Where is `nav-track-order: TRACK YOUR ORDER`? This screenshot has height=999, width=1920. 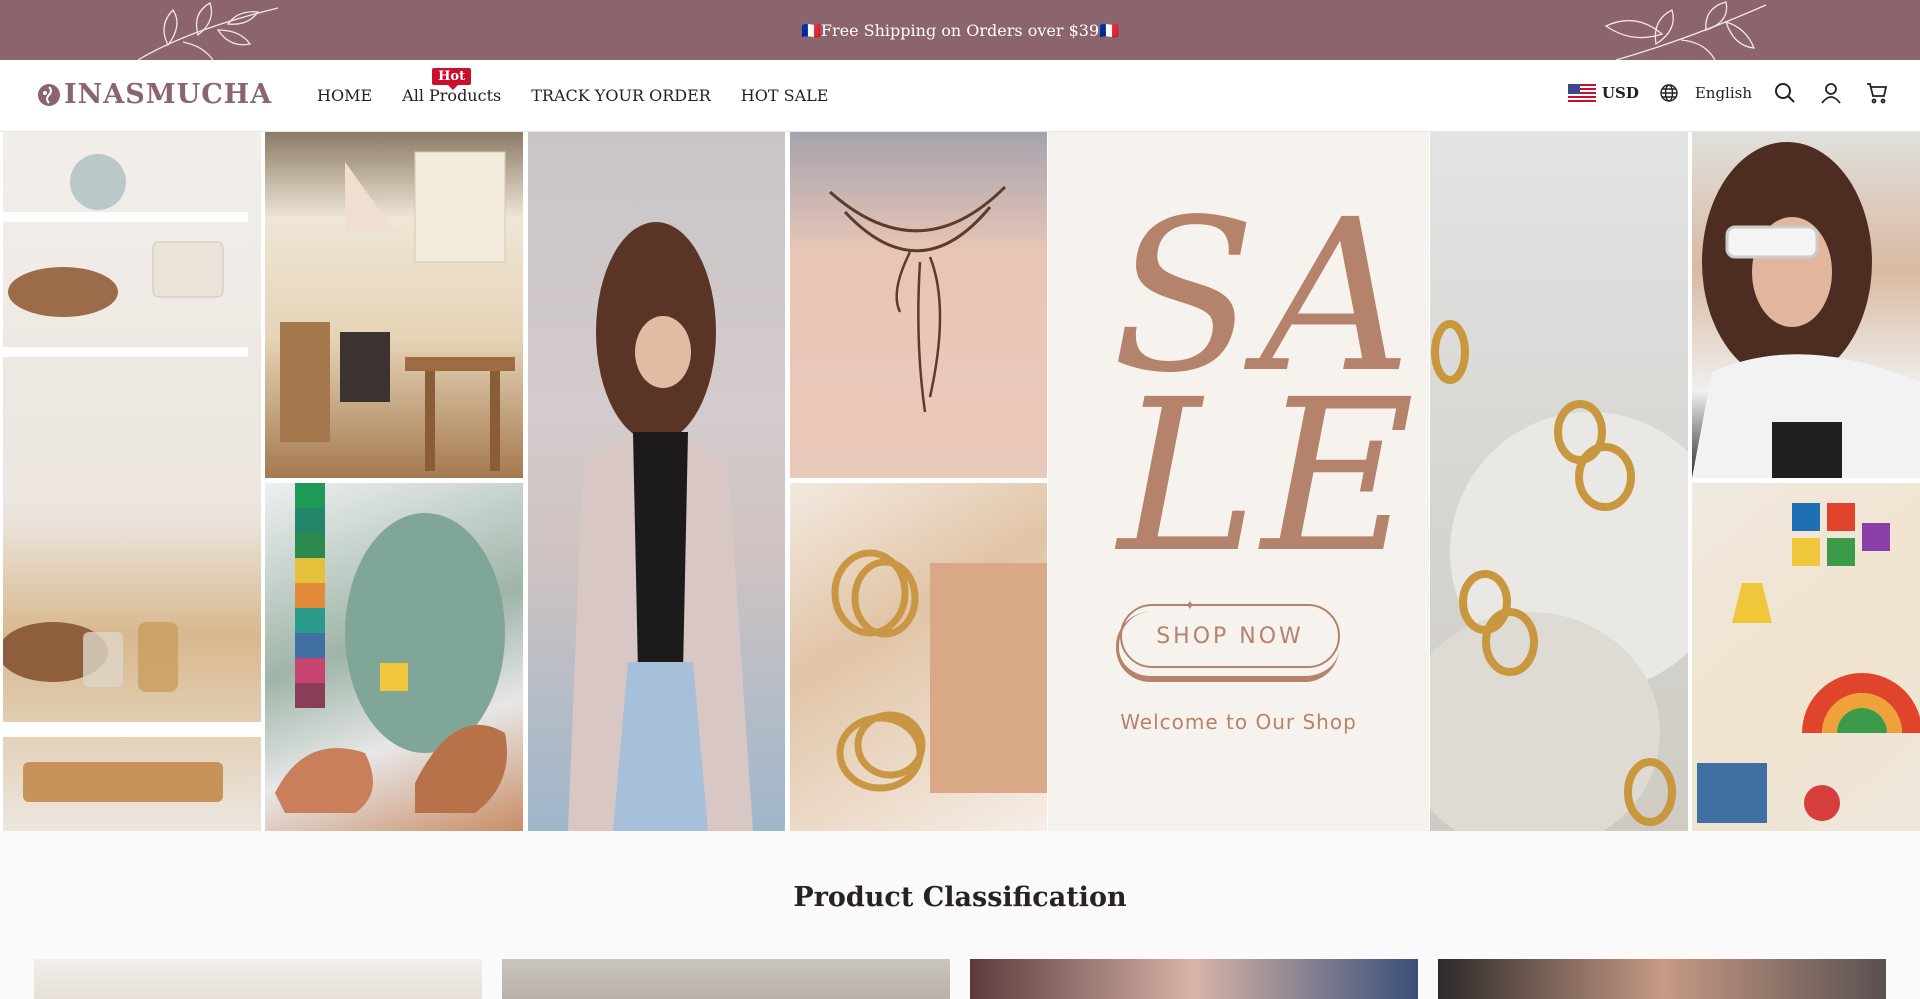 nav-track-order: TRACK YOUR ORDER is located at coordinates (621, 95).